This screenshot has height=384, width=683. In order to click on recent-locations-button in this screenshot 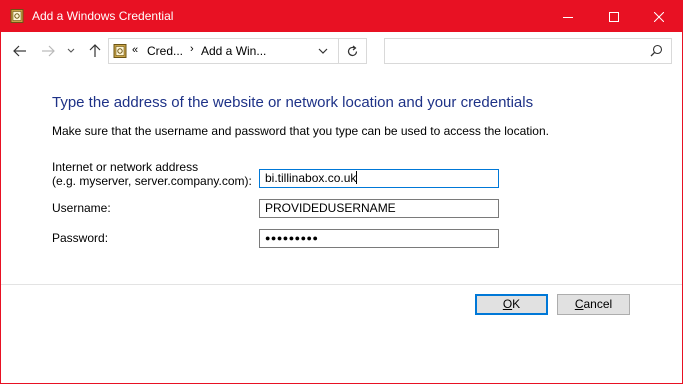, I will do `click(71, 51)`.